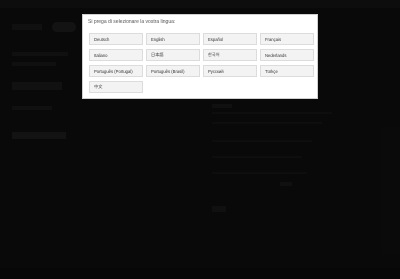 This screenshot has height=279, width=400. I want to click on language-option-russian: Pусский, so click(230, 71).